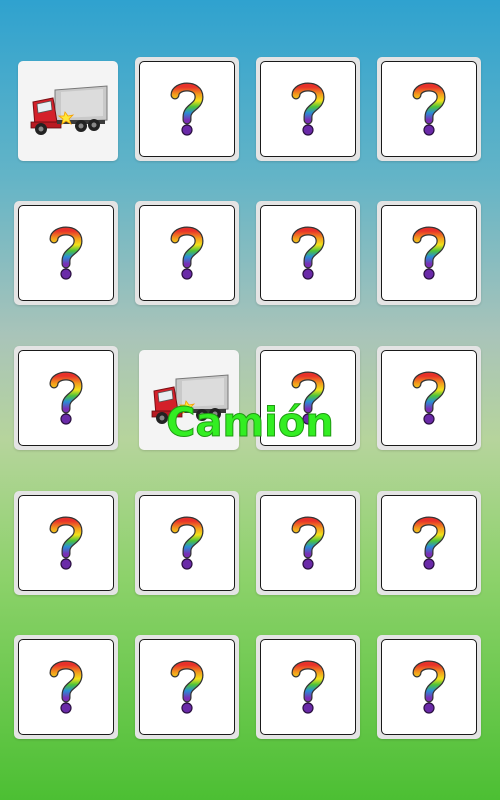 The image size is (500, 800). I want to click on card-r2c1, so click(66, 253).